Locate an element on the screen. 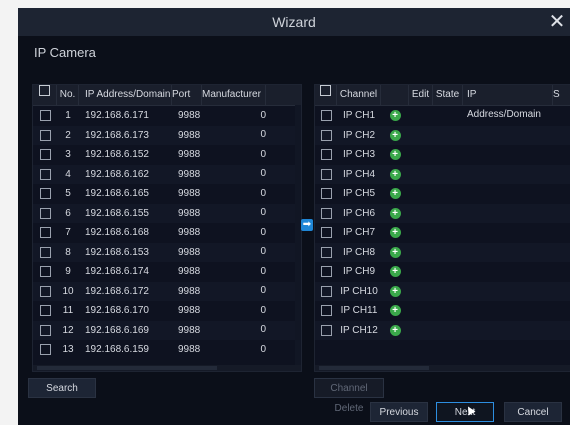  row-no: 10 is located at coordinates (68, 291).